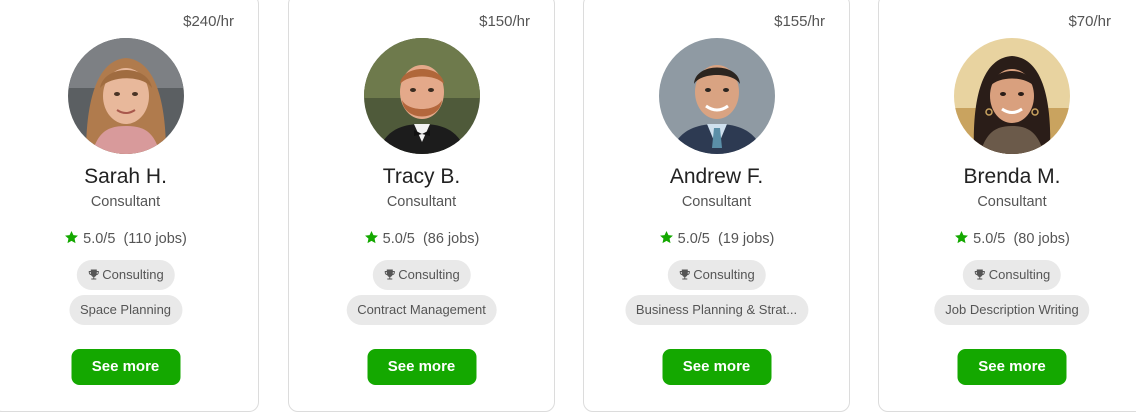 The image size is (1136, 412). Describe the element at coordinates (1007, 177) in the screenshot. I see `freelancer-name: Brenda M.` at that location.